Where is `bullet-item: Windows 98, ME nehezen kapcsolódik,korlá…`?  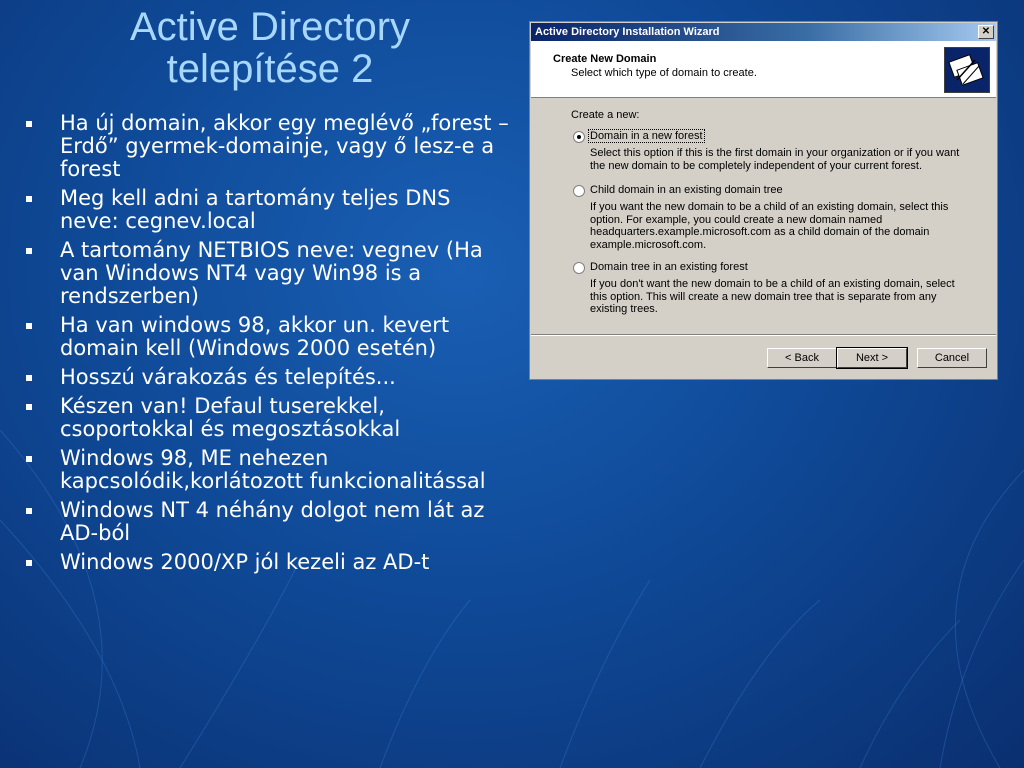 bullet-item: Windows 98, ME nehezen kapcsolódik,korlá… is located at coordinates (265, 470).